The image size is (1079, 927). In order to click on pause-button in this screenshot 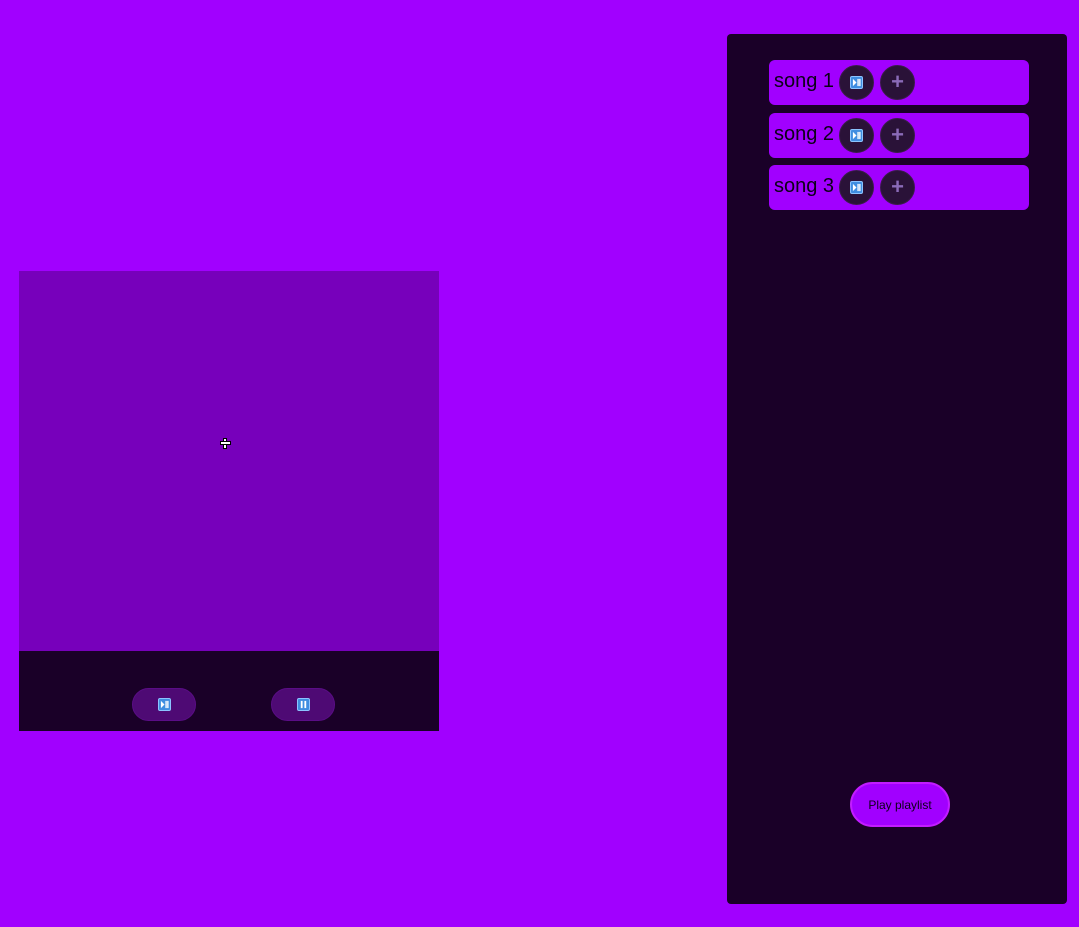, I will do `click(303, 704)`.